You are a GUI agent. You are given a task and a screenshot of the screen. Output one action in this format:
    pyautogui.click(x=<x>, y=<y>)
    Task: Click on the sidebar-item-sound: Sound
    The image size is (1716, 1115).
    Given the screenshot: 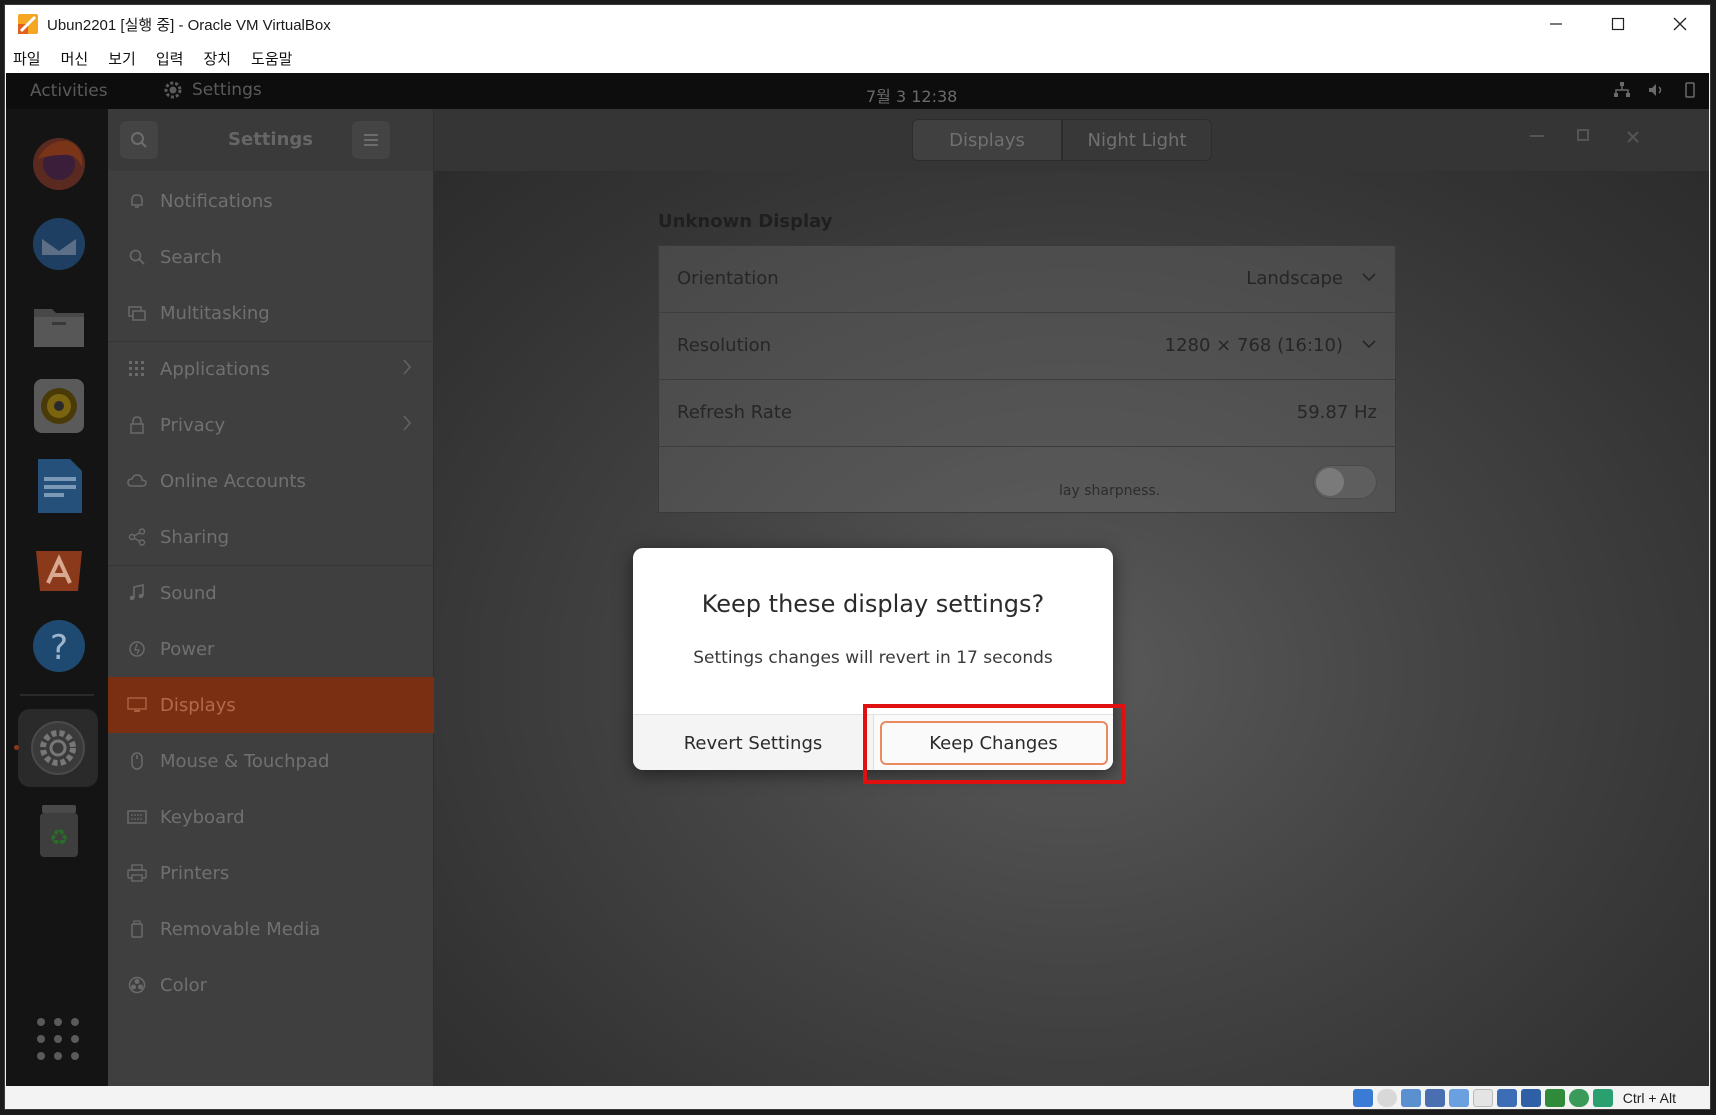 What is the action you would take?
    pyautogui.click(x=271, y=593)
    